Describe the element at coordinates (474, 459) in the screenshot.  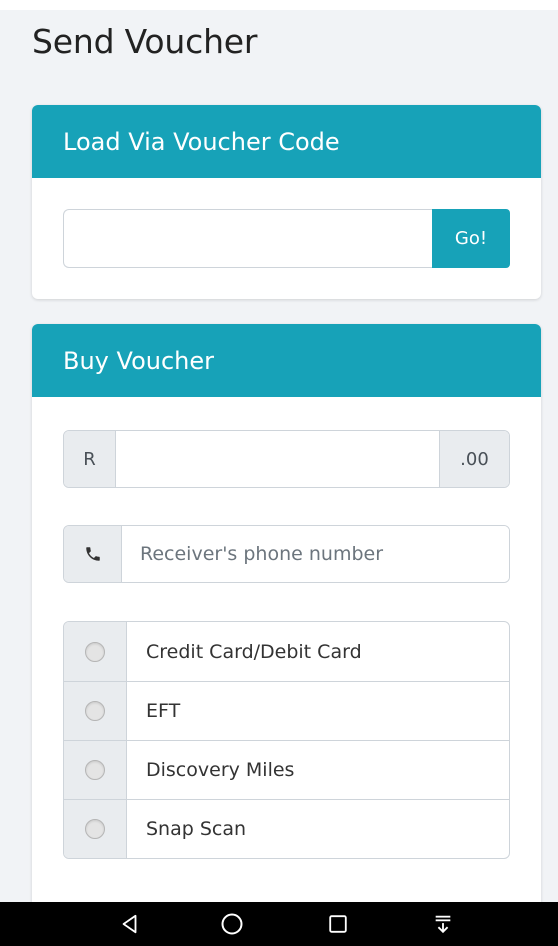
I see `cents-suffix: .00` at that location.